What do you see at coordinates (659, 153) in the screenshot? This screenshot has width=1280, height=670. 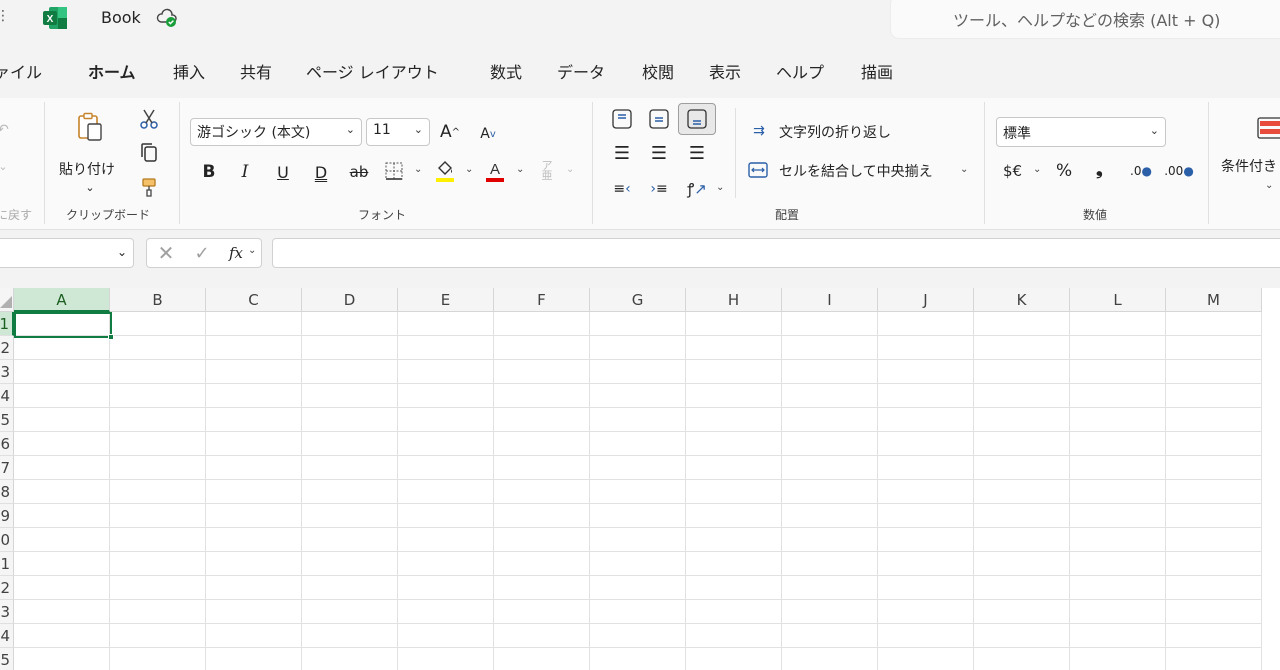 I see `align-center-icon: ☰` at bounding box center [659, 153].